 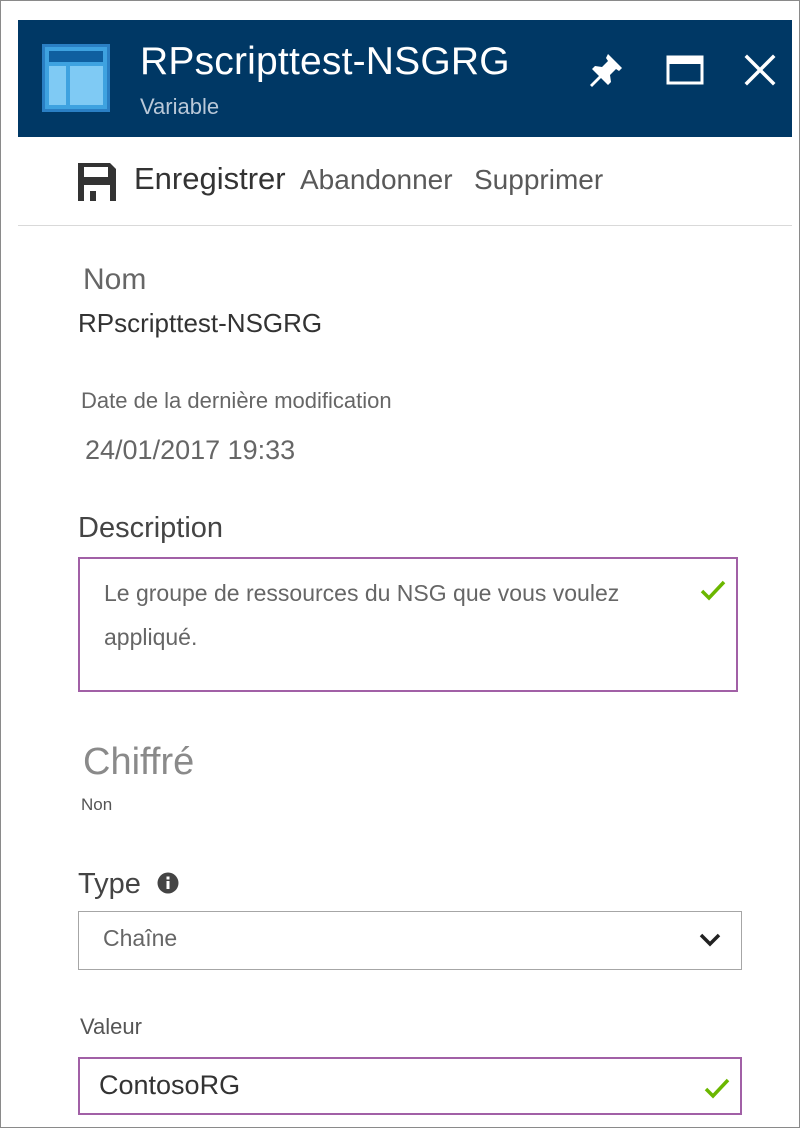 What do you see at coordinates (685, 70) in the screenshot?
I see `maximize-icon` at bounding box center [685, 70].